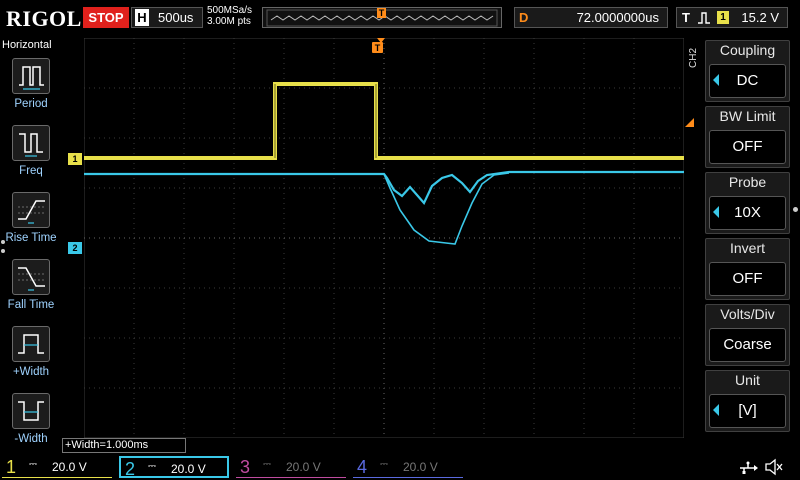 This screenshot has width=800, height=480. What do you see at coordinates (747, 116) in the screenshot?
I see `menu-bw-limit-title: BW Limit` at bounding box center [747, 116].